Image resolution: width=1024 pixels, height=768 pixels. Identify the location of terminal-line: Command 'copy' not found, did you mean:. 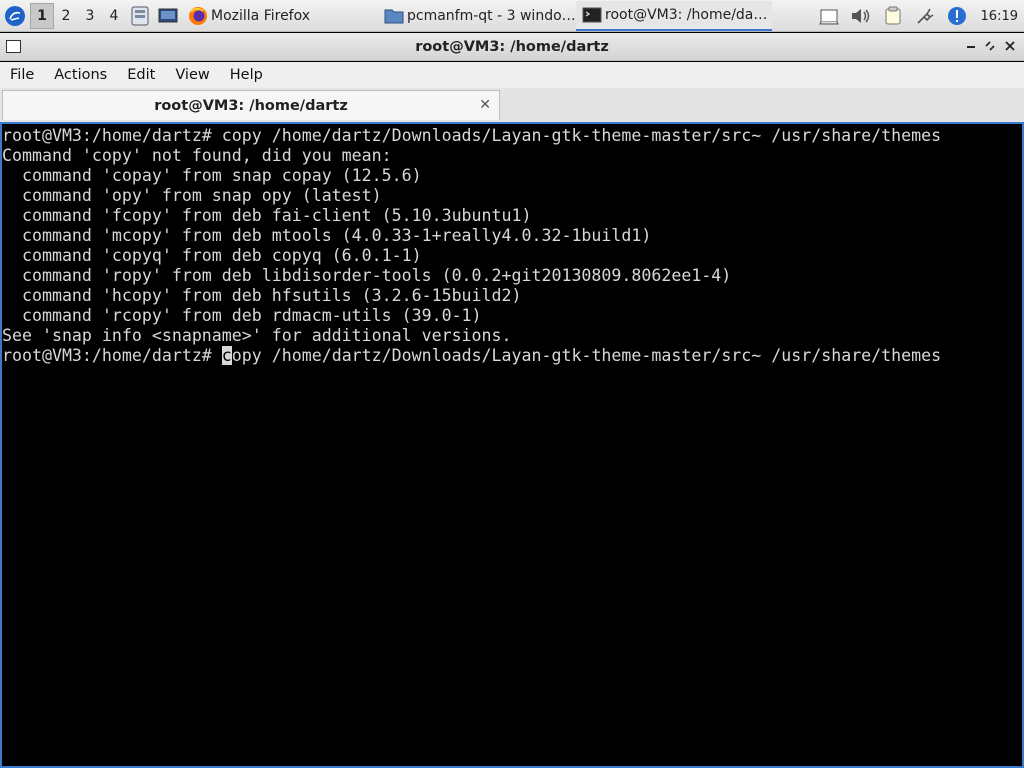
(197, 155).